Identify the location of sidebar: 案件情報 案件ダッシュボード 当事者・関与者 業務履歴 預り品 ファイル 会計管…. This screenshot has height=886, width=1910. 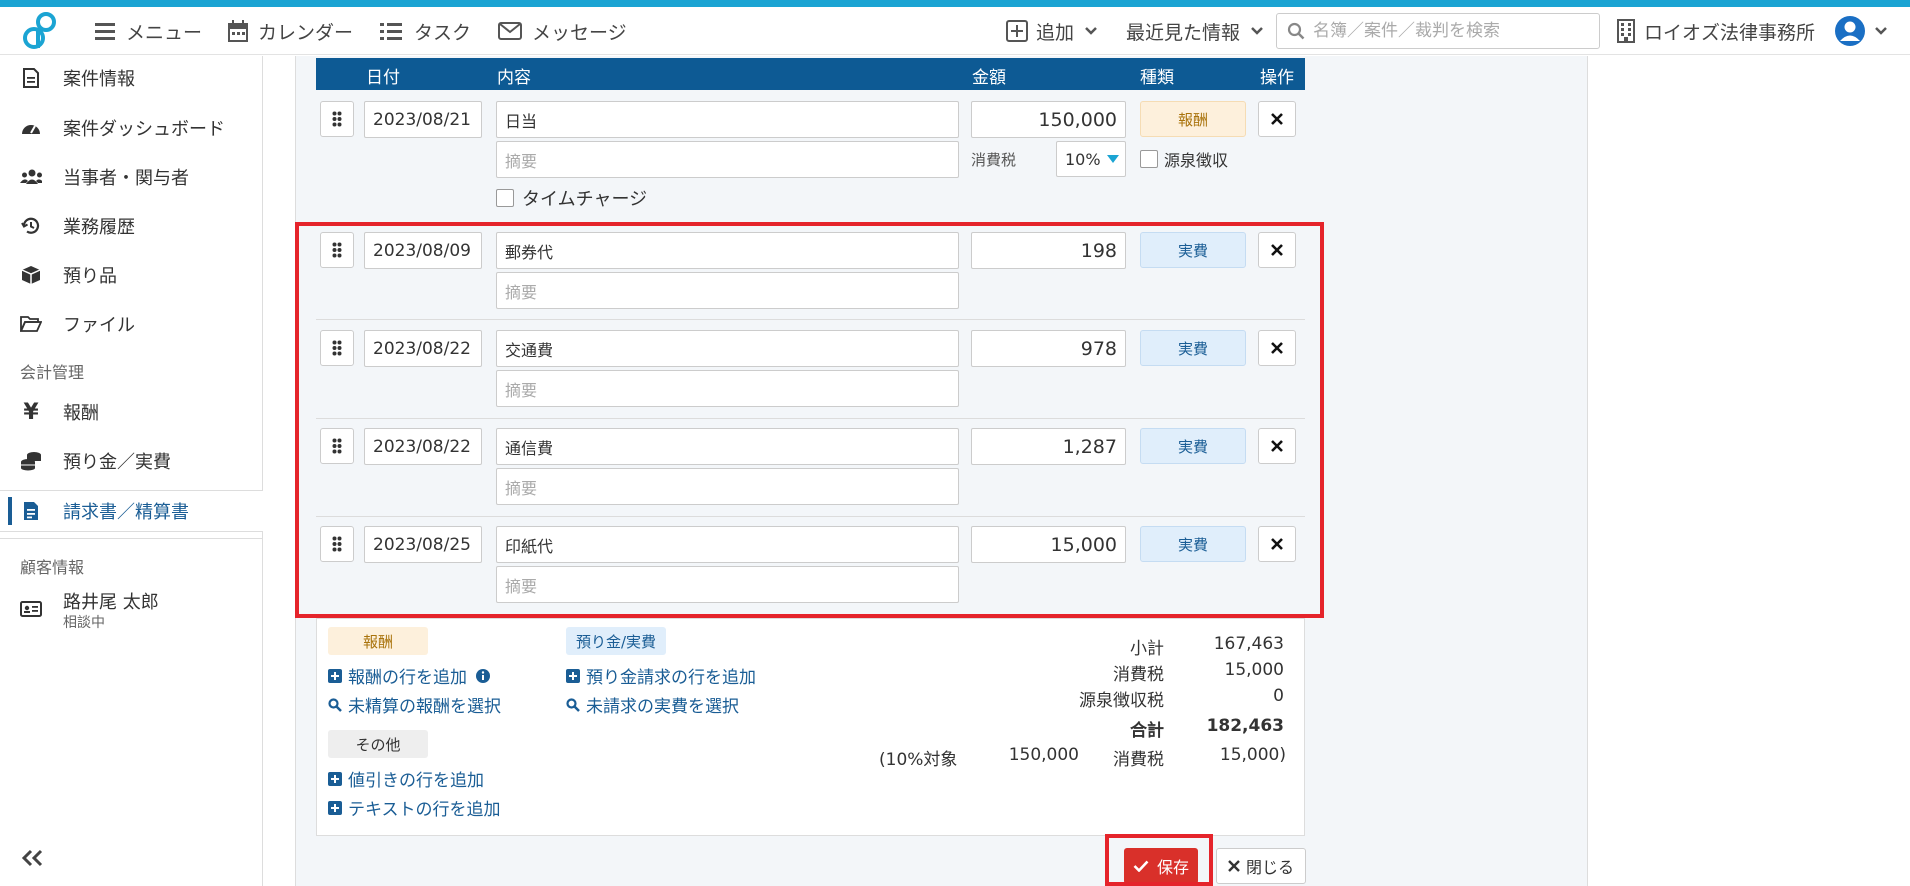
(131, 471).